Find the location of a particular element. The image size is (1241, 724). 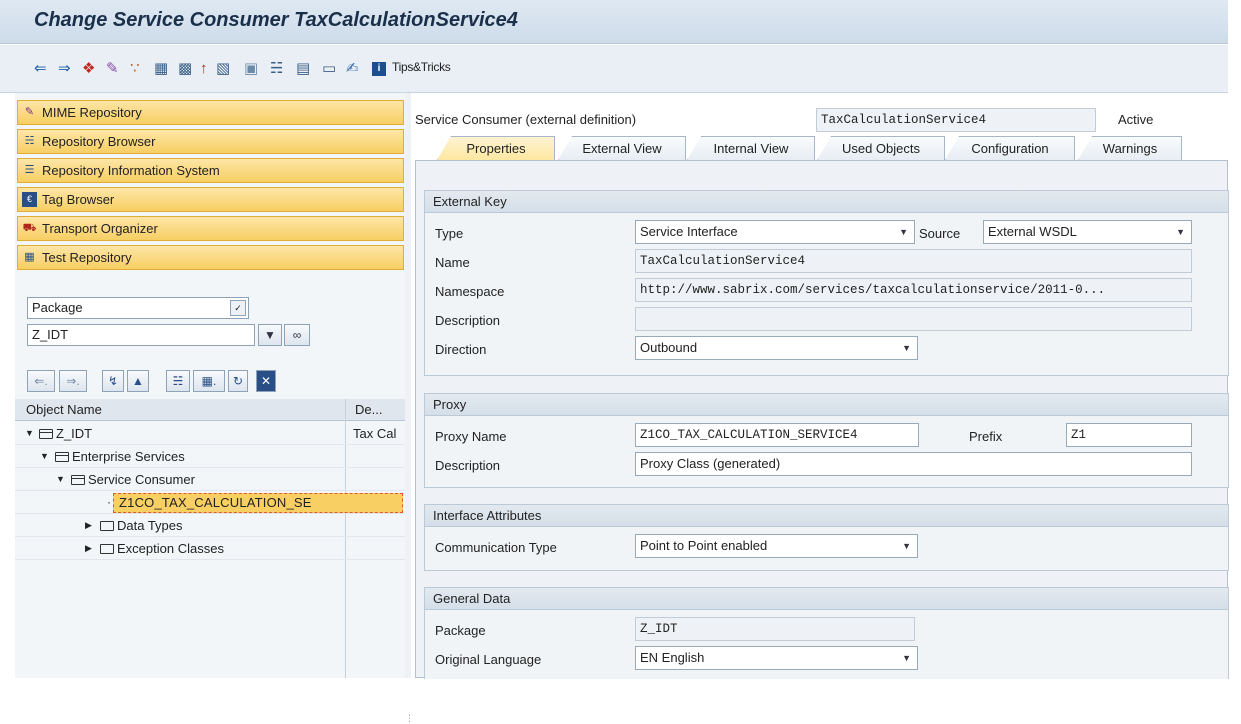

tree-row: ▼ Service Consumer is located at coordinates (210, 480).